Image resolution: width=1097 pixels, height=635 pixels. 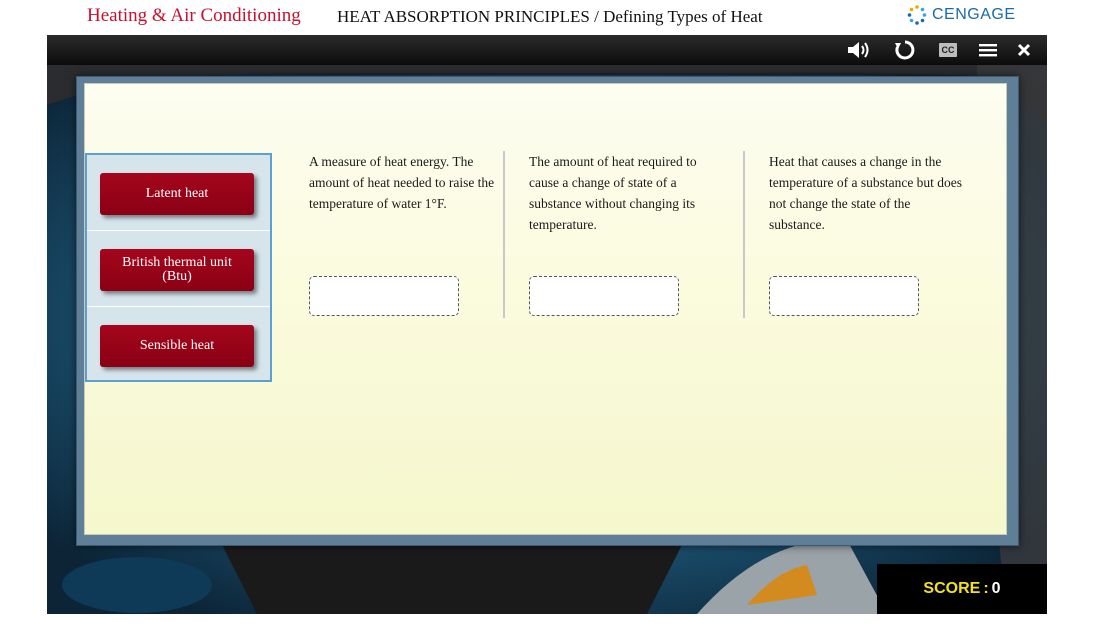 I want to click on hamburger-icon, so click(x=988, y=50).